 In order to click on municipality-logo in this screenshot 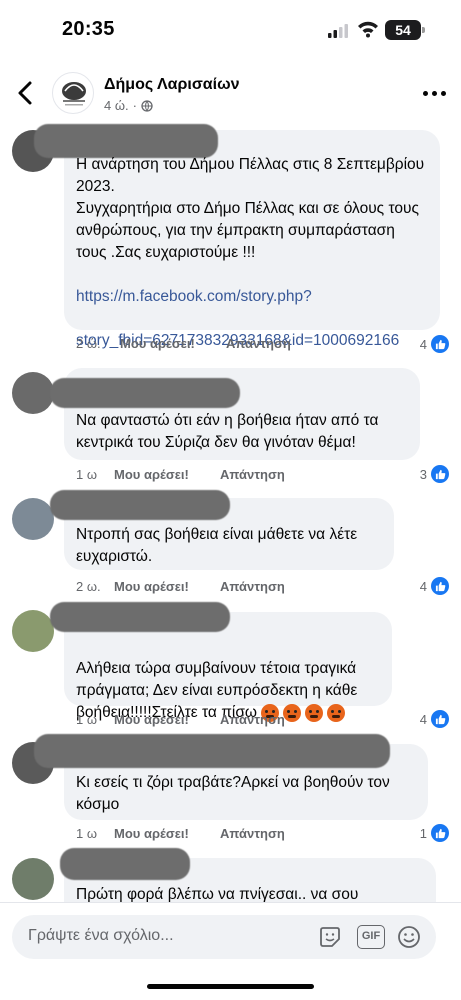, I will do `click(74, 94)`.